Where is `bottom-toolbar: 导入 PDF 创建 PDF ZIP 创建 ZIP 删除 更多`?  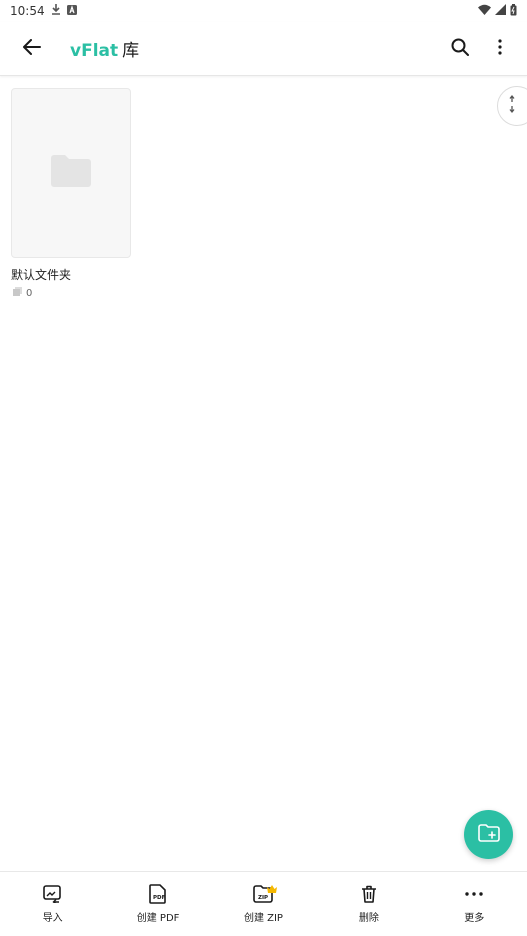
bottom-toolbar: 导入 PDF 创建 PDF ZIP 创建 ZIP 删除 更多 is located at coordinates (263, 903).